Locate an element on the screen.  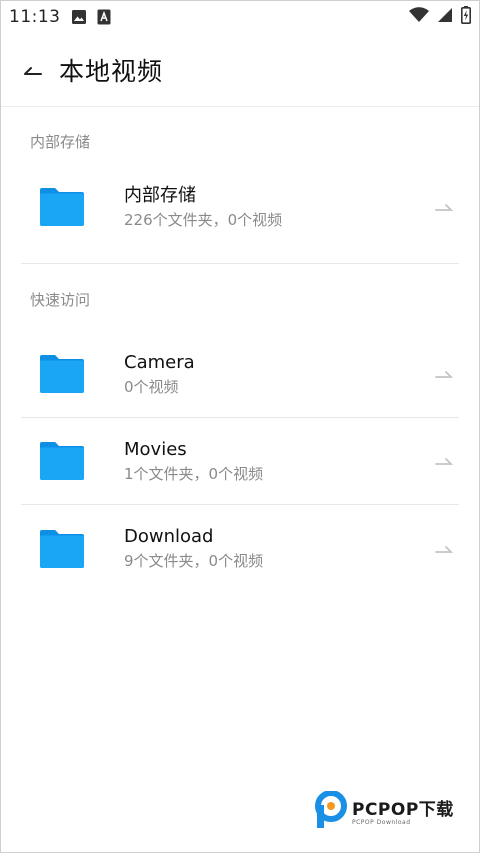
list-item-download: Download 9个文件夹，0个视频 is located at coordinates (240, 548).